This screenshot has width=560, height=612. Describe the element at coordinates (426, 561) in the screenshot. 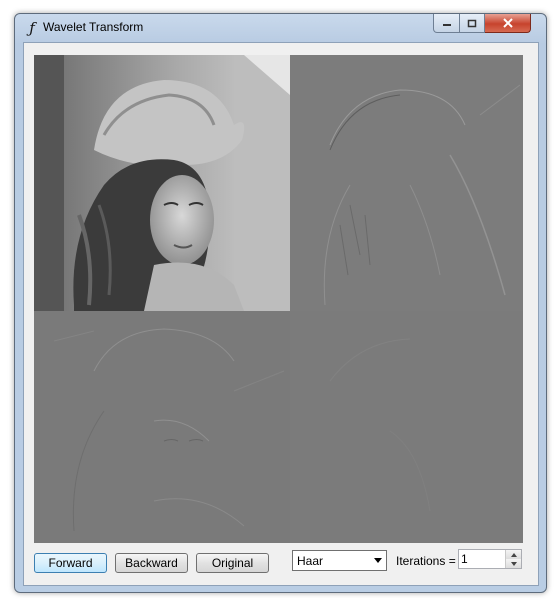

I see `iterations-label: Iterations =` at that location.